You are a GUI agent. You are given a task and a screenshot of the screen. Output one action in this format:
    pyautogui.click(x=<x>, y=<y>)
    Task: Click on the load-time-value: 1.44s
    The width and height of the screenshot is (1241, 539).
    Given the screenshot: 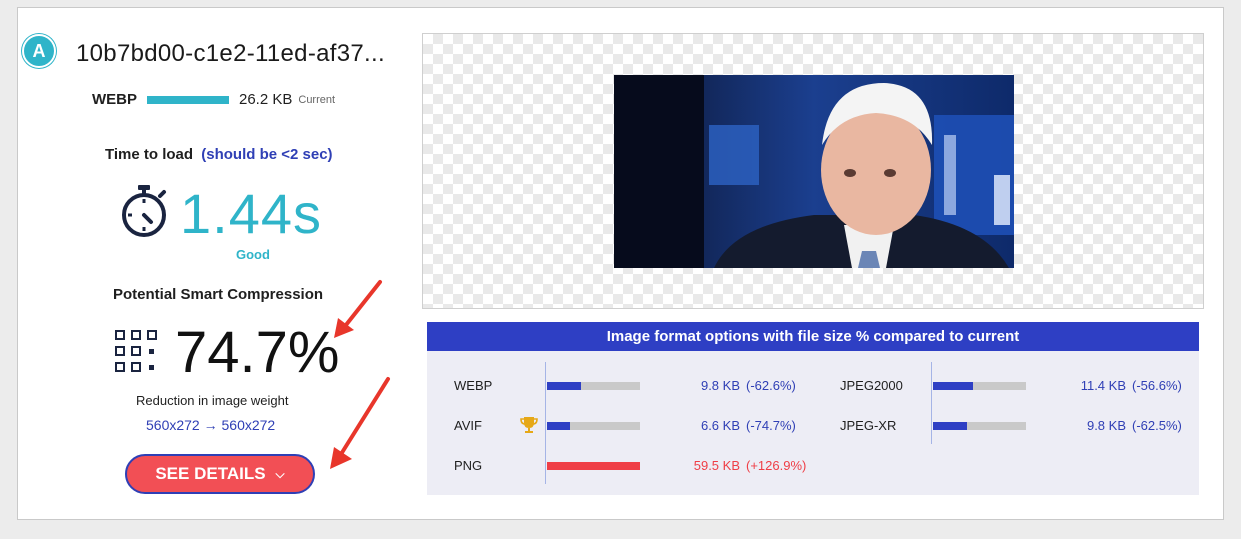 What is the action you would take?
    pyautogui.click(x=251, y=213)
    